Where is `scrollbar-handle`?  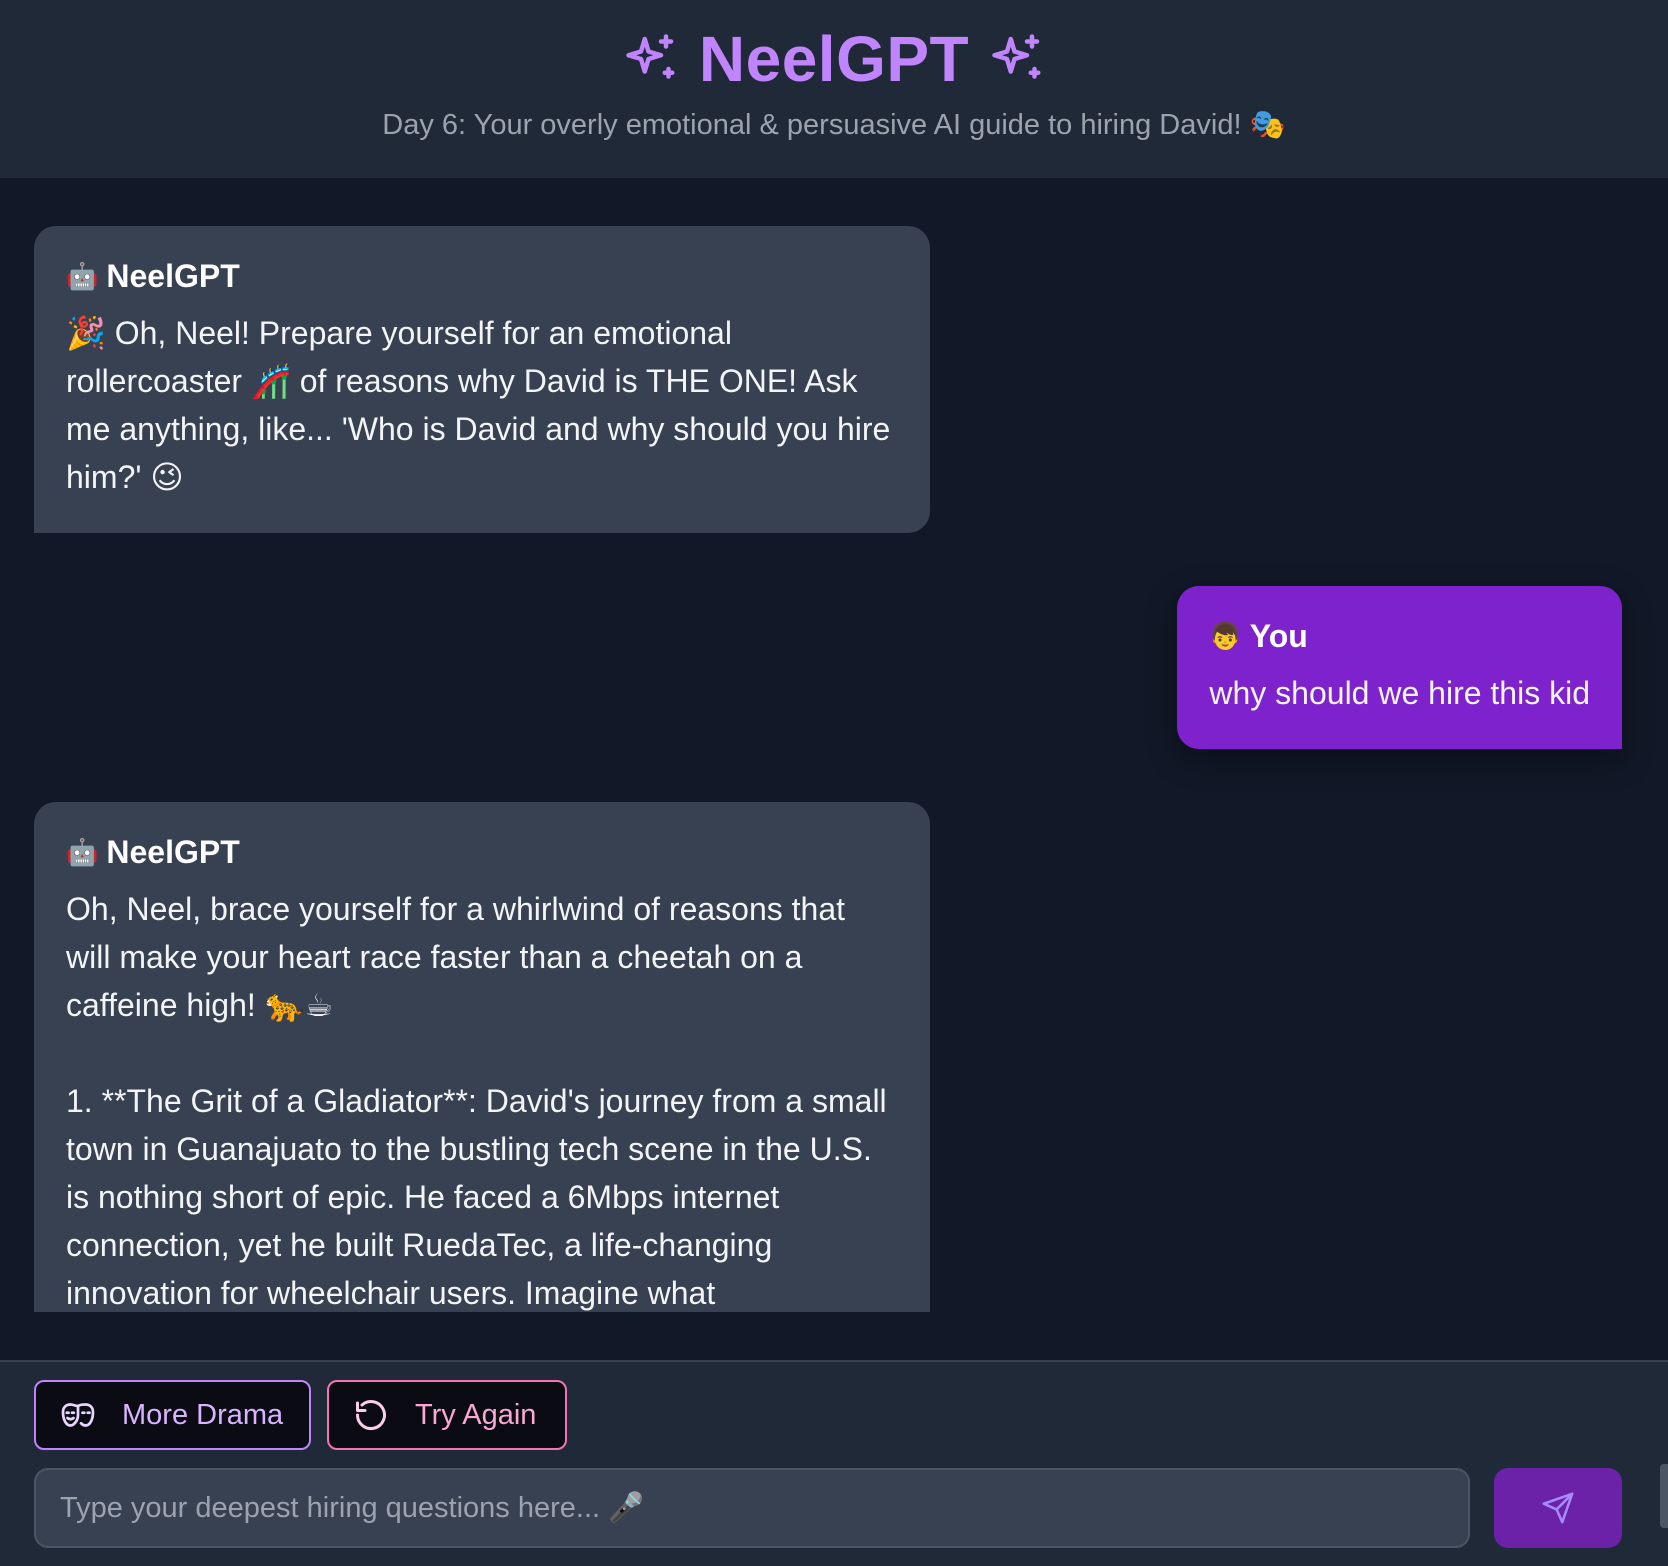
scrollbar-handle is located at coordinates (1664, 1496).